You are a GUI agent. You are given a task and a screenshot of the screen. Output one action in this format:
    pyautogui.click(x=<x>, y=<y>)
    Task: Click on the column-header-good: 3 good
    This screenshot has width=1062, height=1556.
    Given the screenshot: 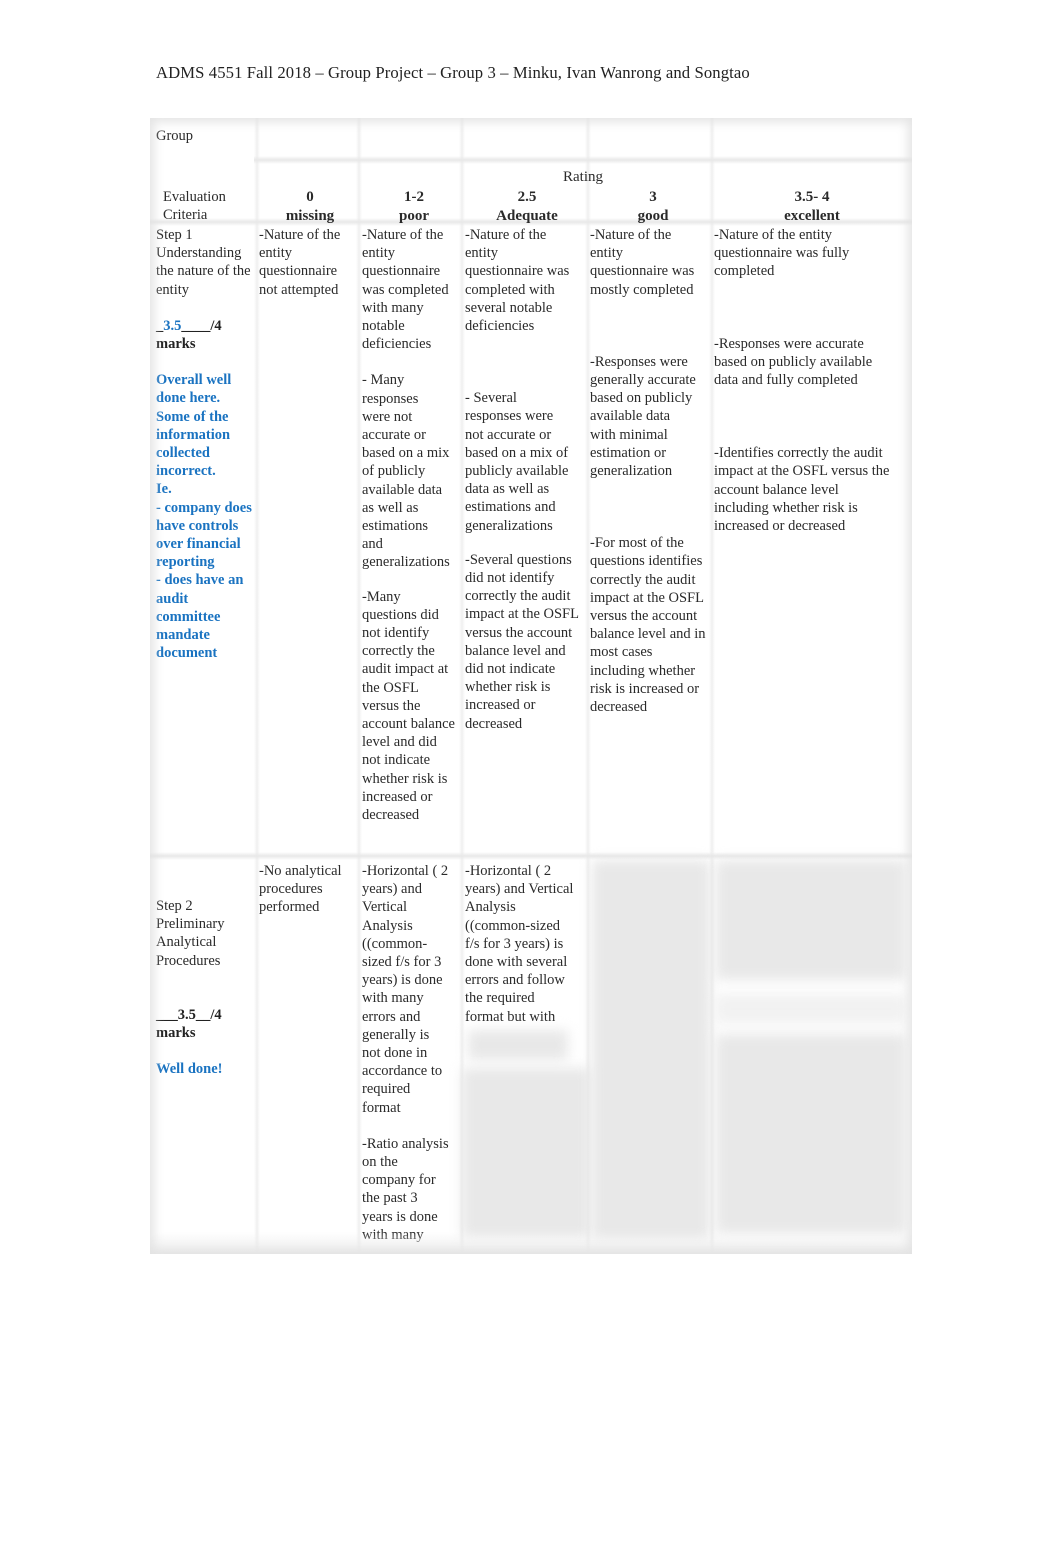 What is the action you would take?
    pyautogui.click(x=653, y=207)
    